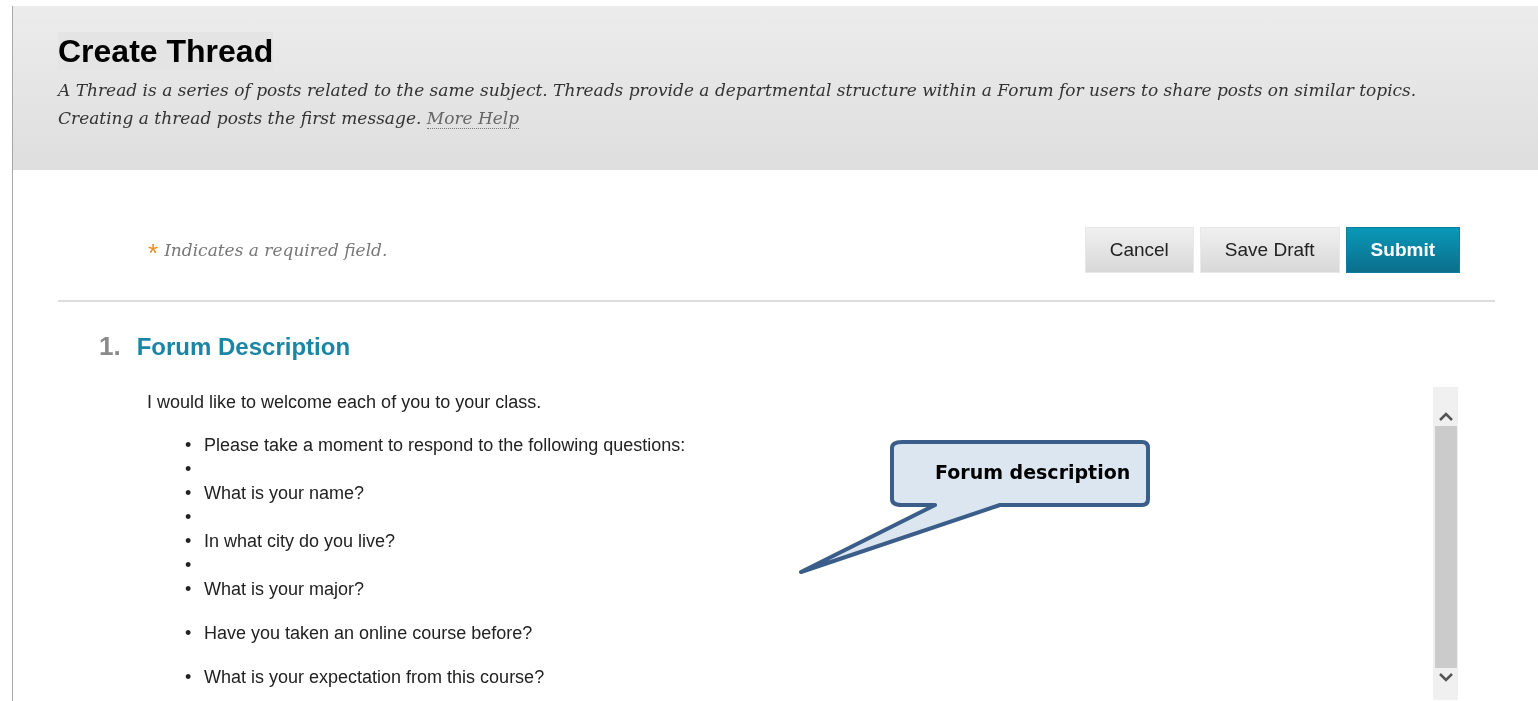 This screenshot has height=701, width=1538. I want to click on callout-label: Forum description, so click(1033, 472).